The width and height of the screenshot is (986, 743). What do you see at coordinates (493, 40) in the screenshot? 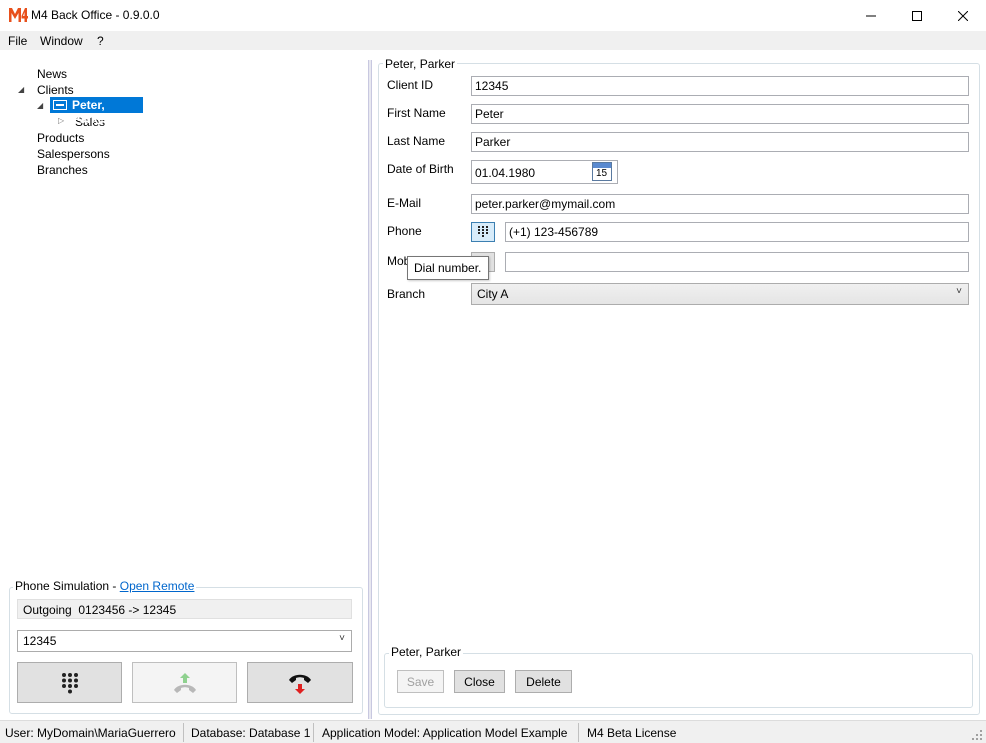
I see `menu-bar: File Window ?` at bounding box center [493, 40].